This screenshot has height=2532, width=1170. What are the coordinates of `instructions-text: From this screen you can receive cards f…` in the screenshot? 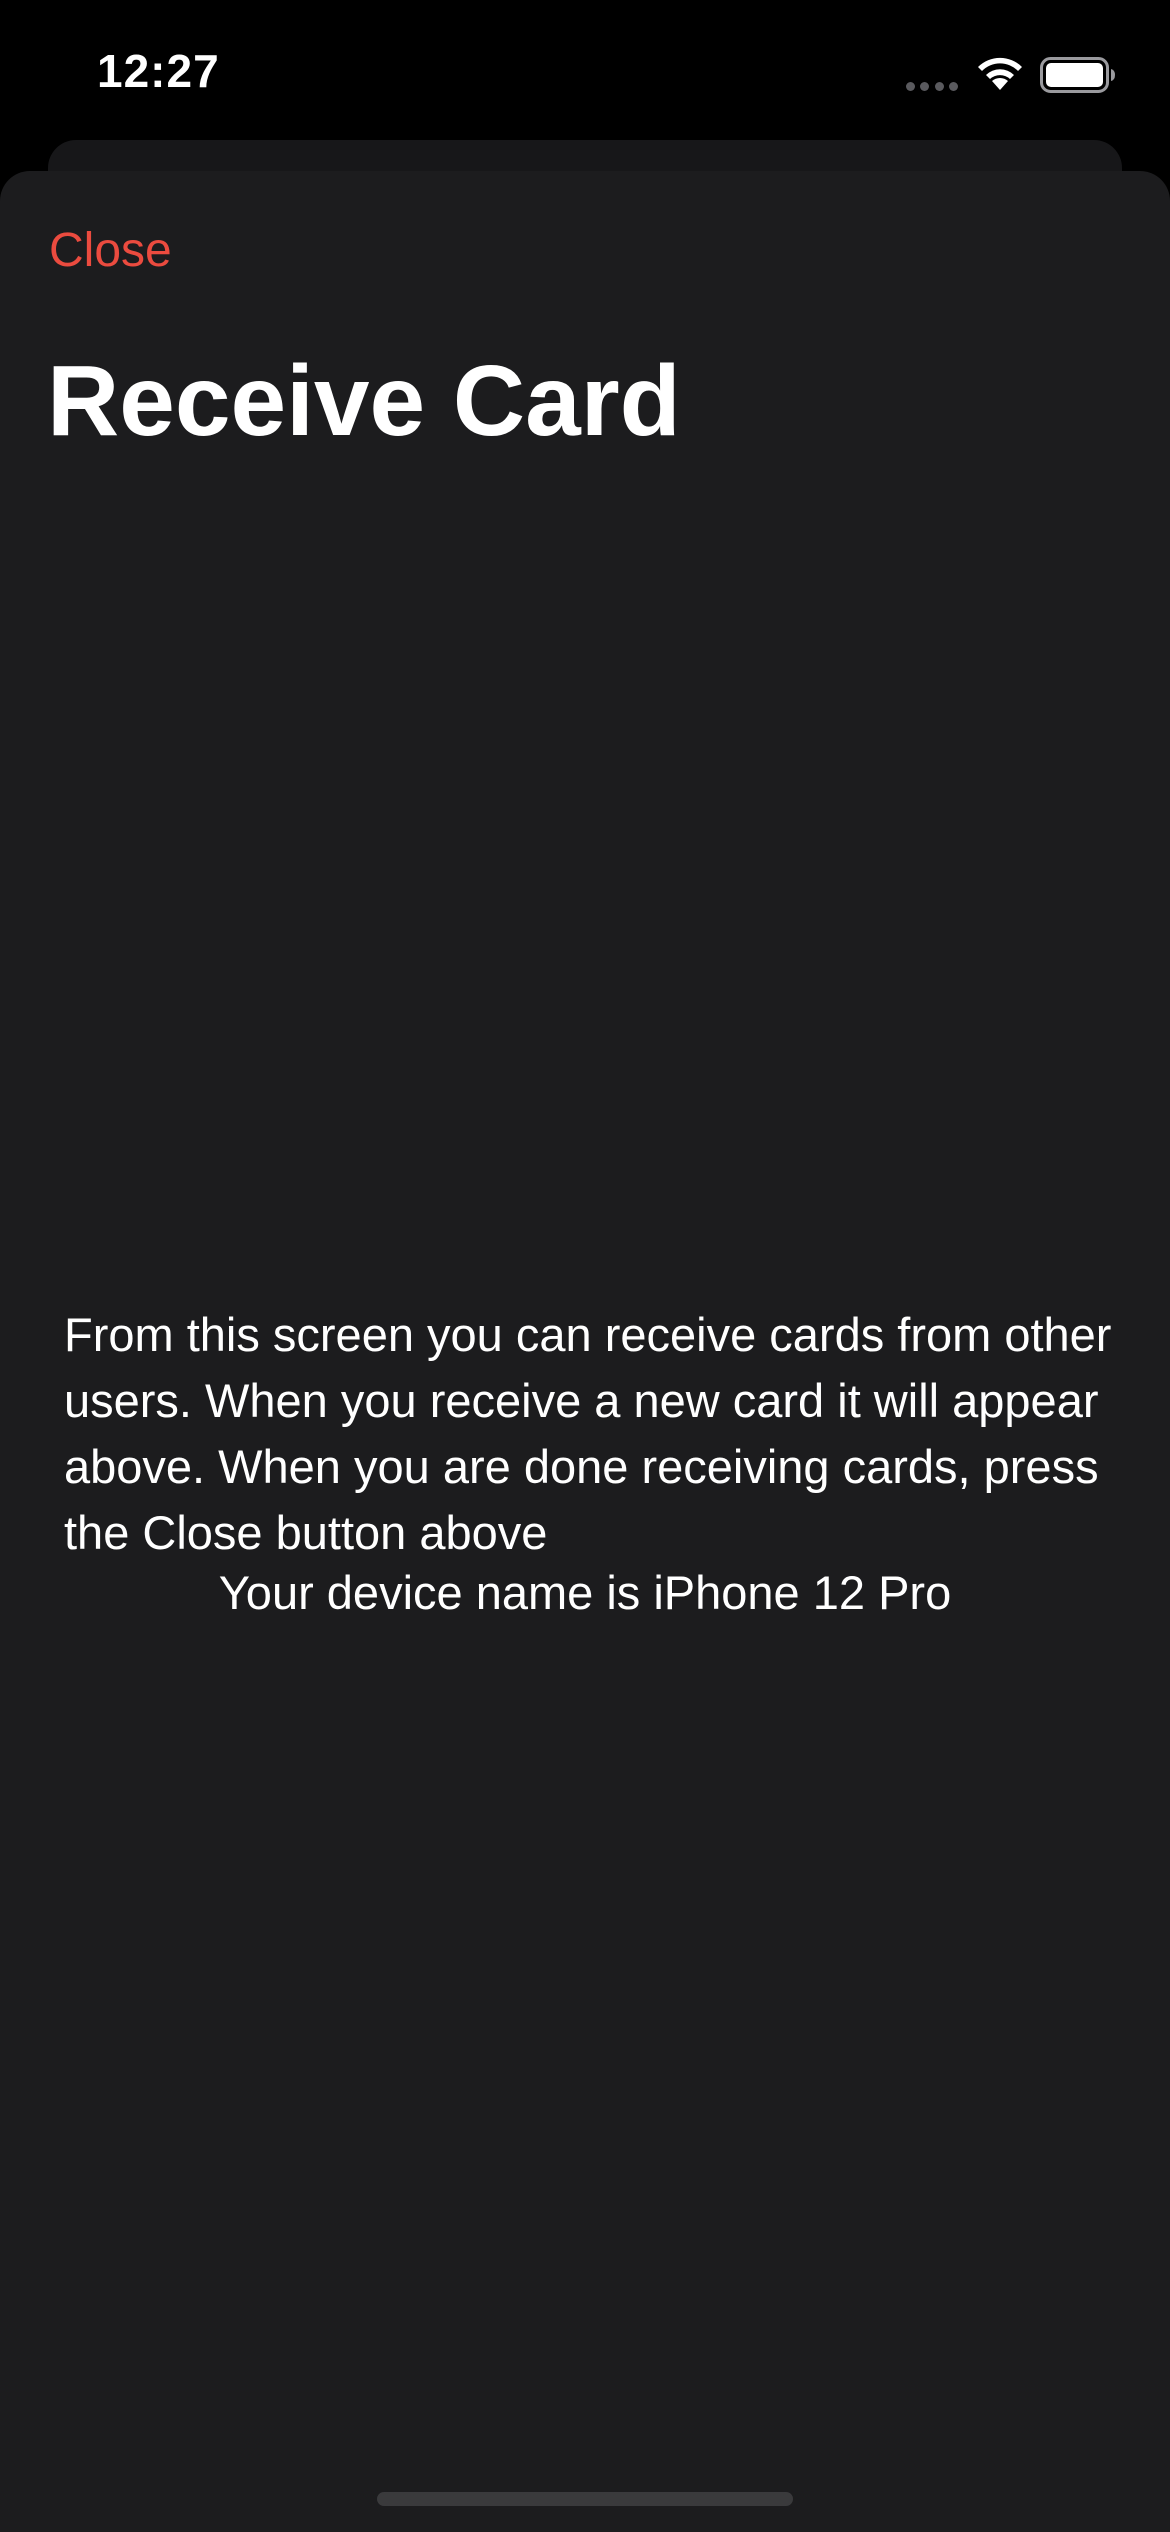 It's located at (588, 1433).